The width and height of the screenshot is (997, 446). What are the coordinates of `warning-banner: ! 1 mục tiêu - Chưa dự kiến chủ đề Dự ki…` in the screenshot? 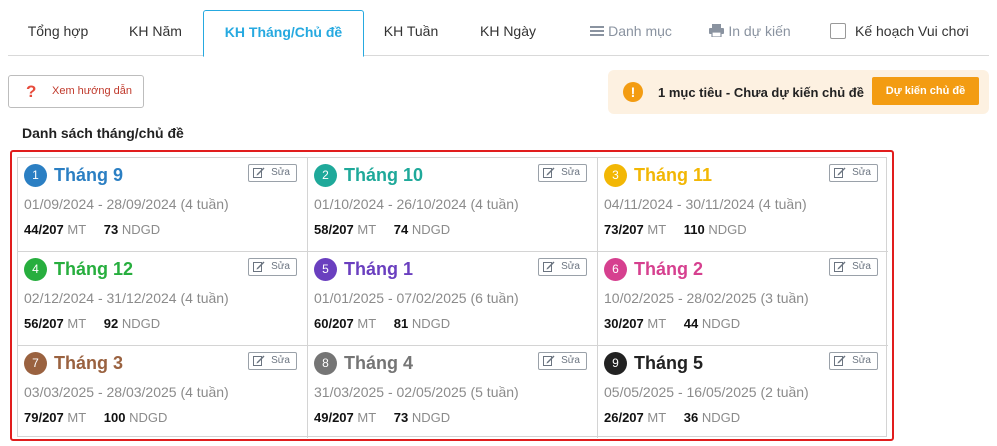 It's located at (798, 92).